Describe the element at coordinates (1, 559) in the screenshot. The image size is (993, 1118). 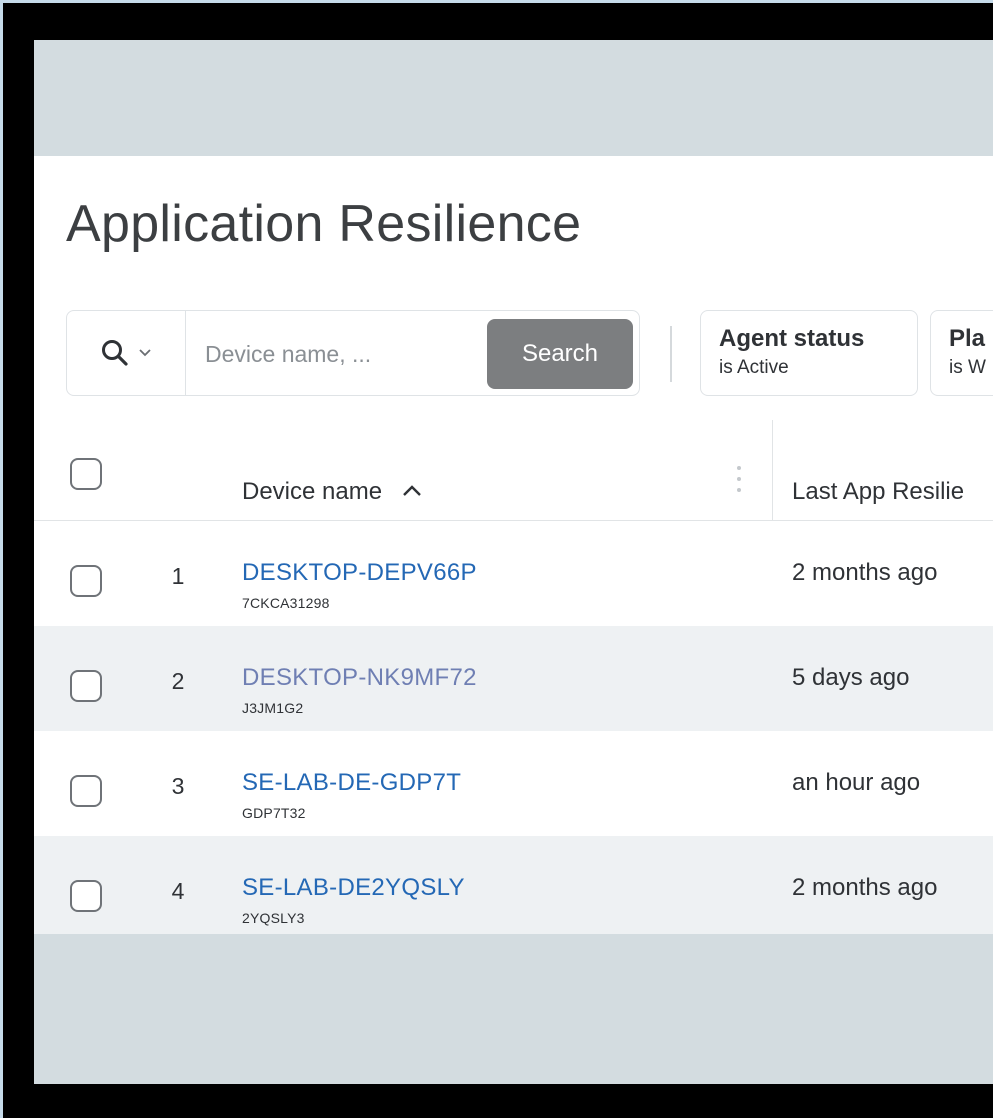
I see `window-frame-left` at that location.